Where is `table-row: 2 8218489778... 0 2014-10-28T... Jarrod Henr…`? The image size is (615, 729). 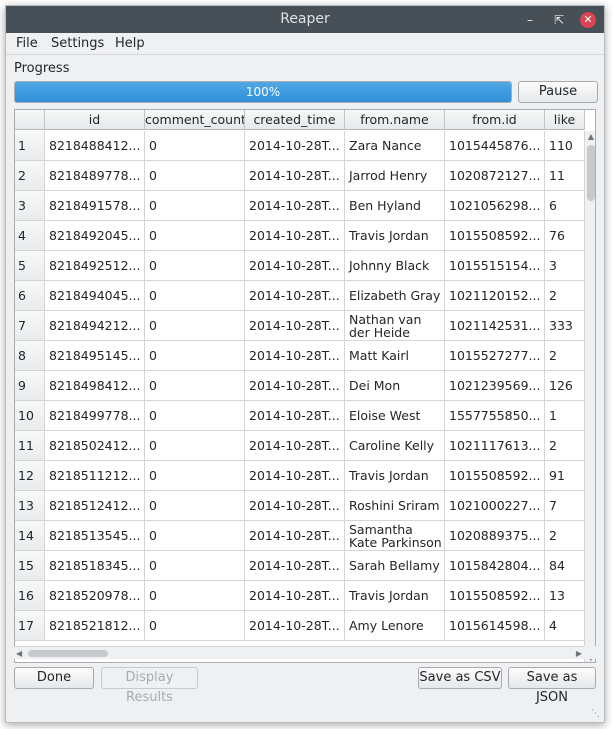
table-row: 2 8218489778... 0 2014-10-28T... Jarrod Henr… is located at coordinates (300, 176).